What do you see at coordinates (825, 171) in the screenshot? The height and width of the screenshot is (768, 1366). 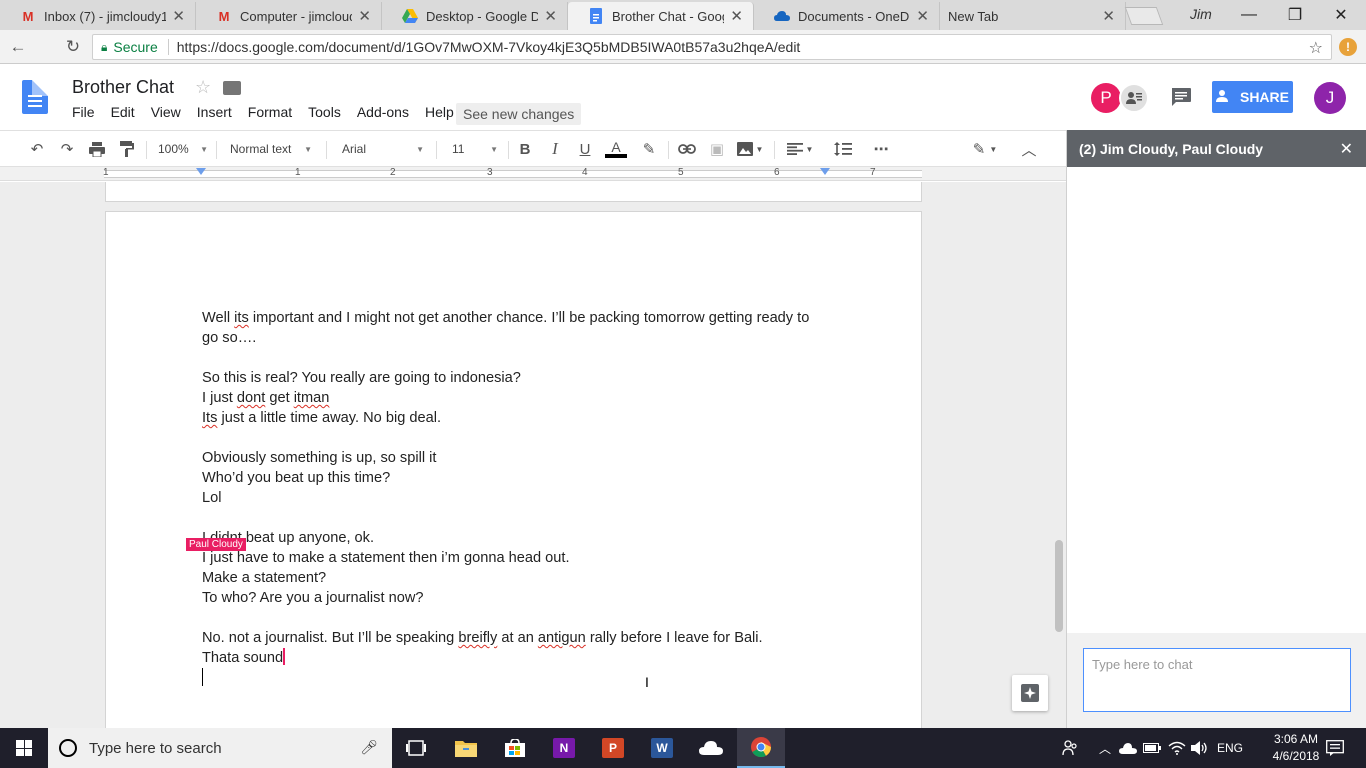 I see `right-indent-marker` at bounding box center [825, 171].